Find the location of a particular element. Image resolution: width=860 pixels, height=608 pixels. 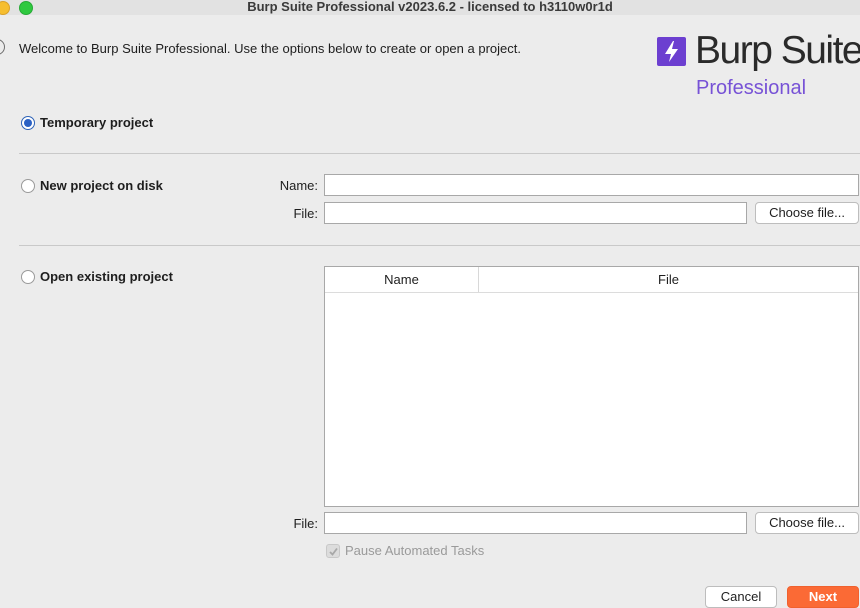

new-project-file-input is located at coordinates (535, 213).